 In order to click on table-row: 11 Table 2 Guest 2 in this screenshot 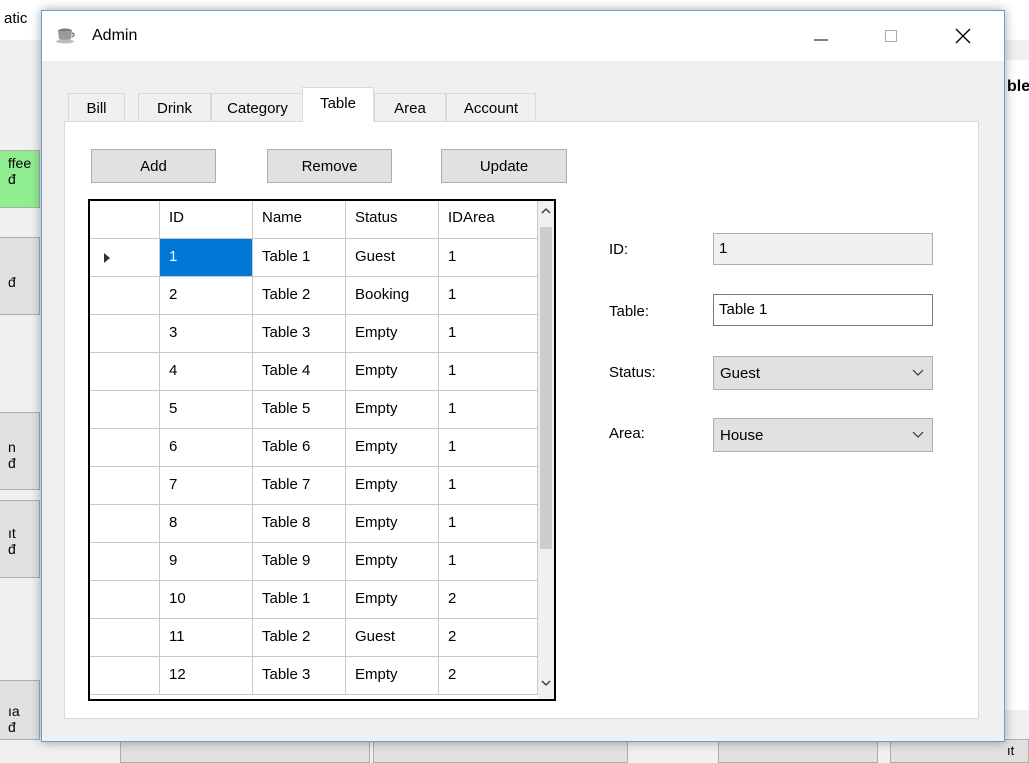, I will do `click(314, 638)`.